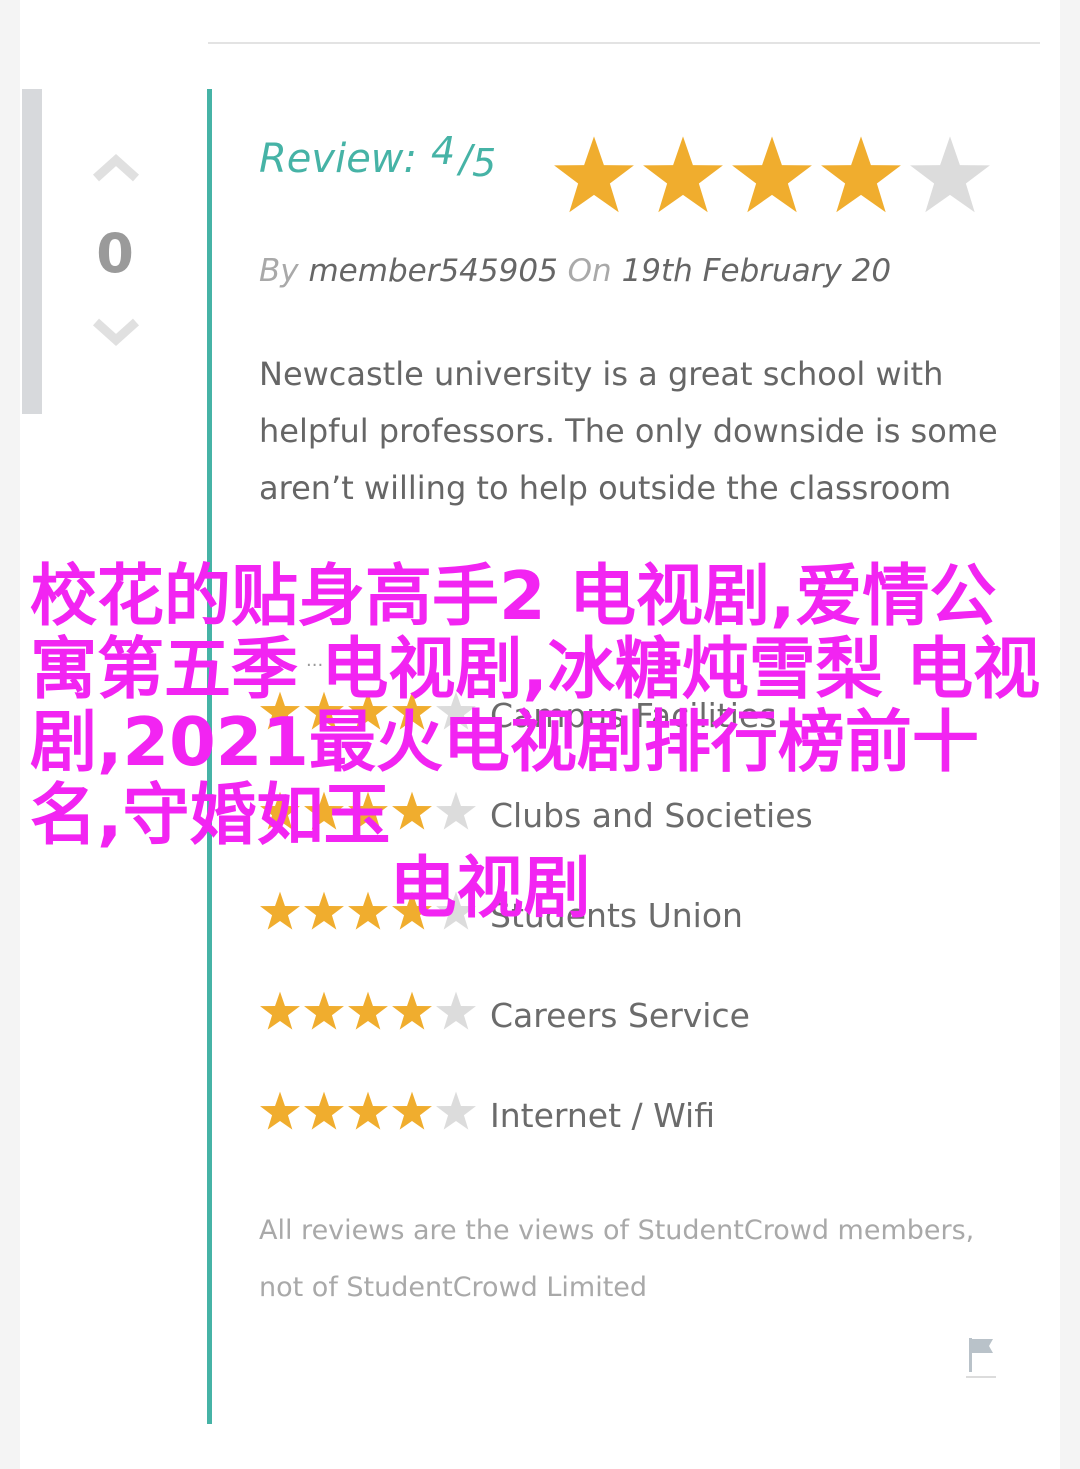  I want to click on flag-icon, so click(981, 1358).